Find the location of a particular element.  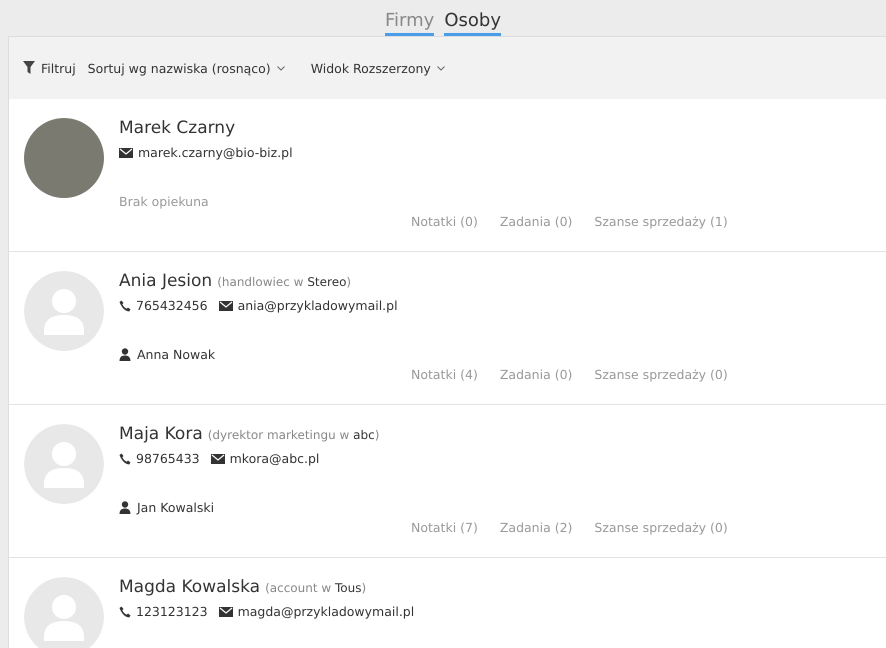

owner-name: Jan Kowalski is located at coordinates (175, 507).